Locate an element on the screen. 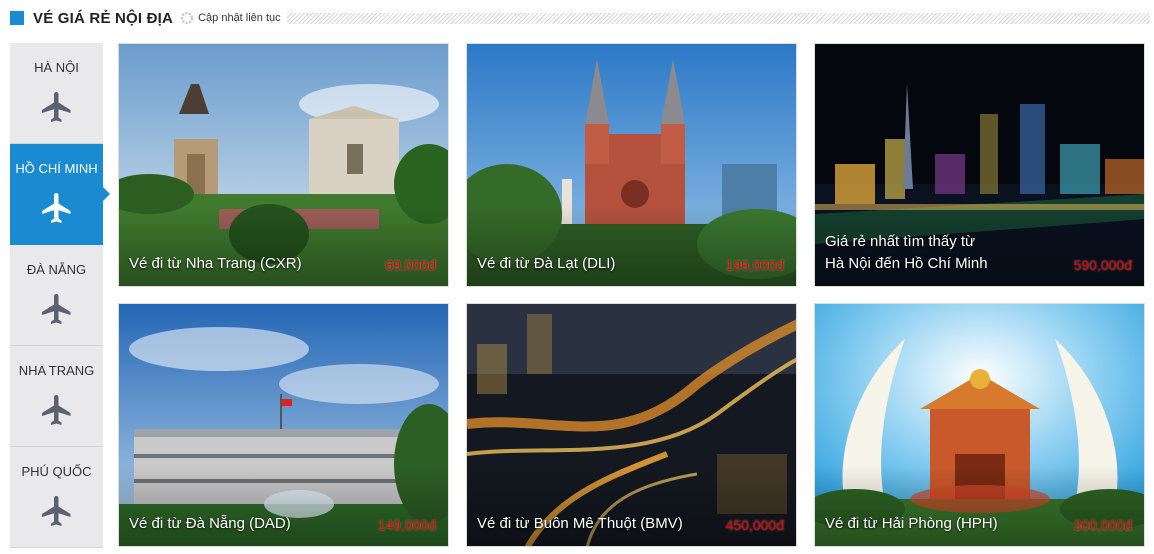 Image resolution: width=1154 pixels, height=554 pixels. sidebar-item-label: HỒ CHÍ MINH is located at coordinates (56, 168).